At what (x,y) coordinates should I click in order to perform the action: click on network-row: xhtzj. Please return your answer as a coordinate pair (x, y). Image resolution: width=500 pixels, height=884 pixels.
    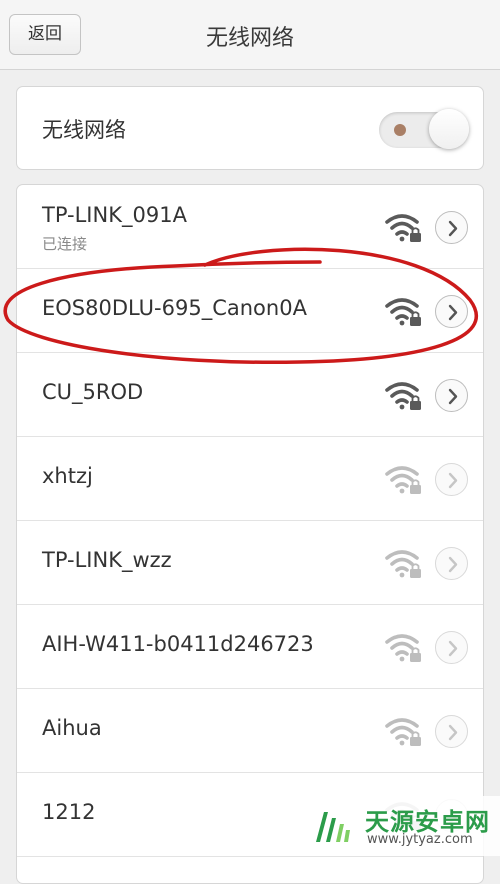
    Looking at the image, I should click on (250, 479).